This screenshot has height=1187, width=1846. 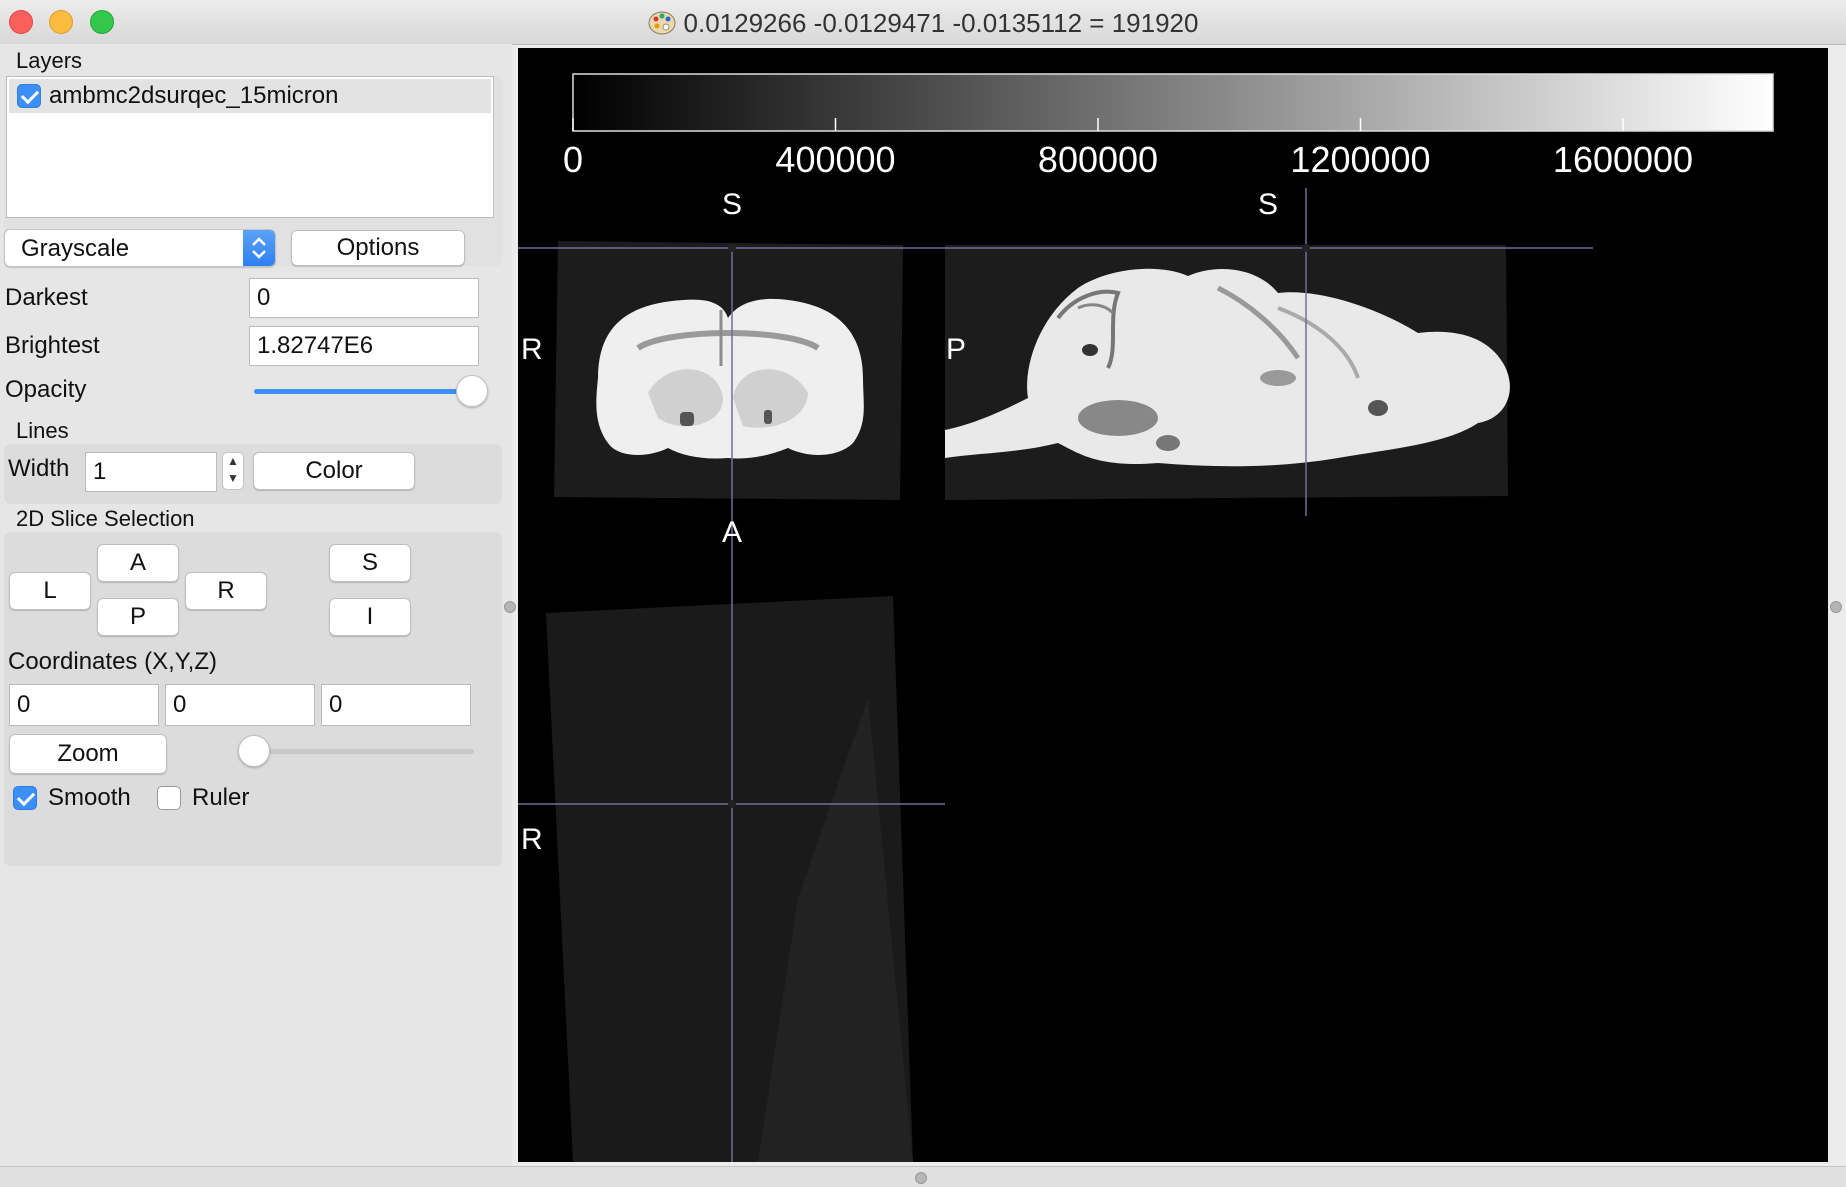 What do you see at coordinates (364, 346) in the screenshot?
I see `brightest-input: 1.82747E6` at bounding box center [364, 346].